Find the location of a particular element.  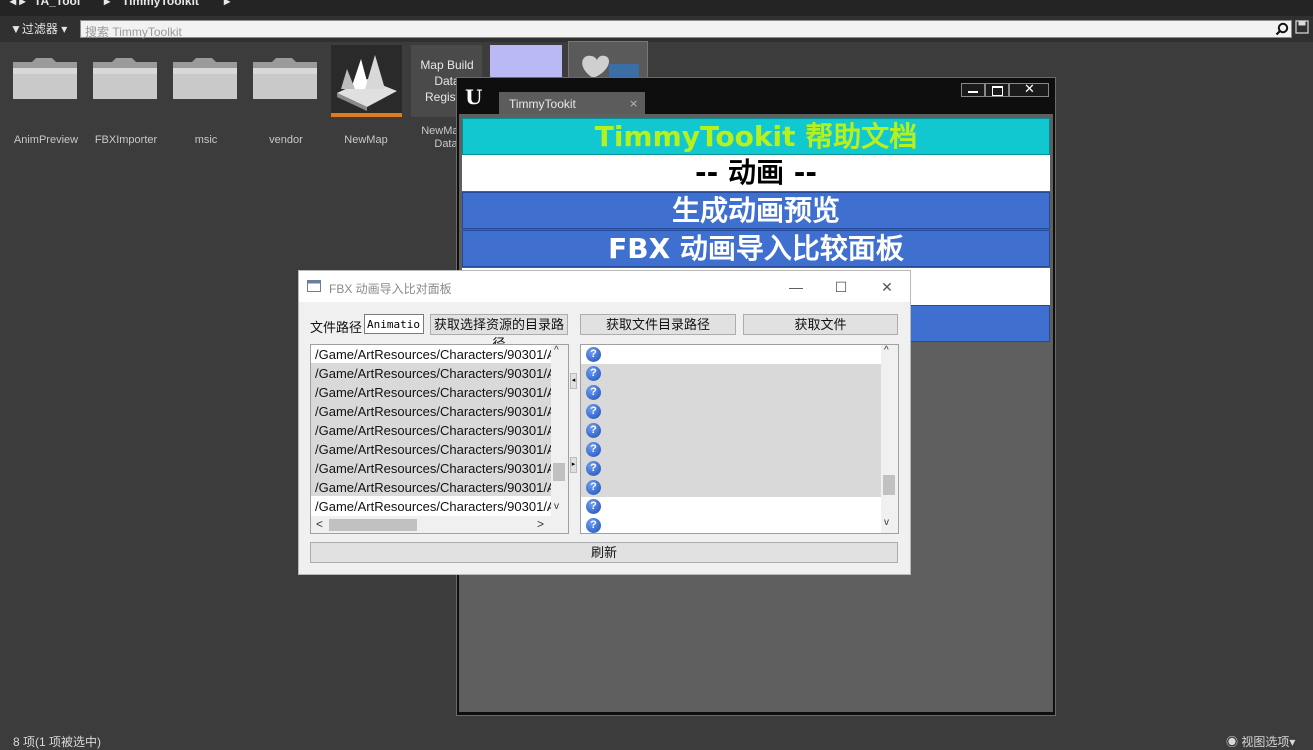

save-icon is located at coordinates (1302, 27).